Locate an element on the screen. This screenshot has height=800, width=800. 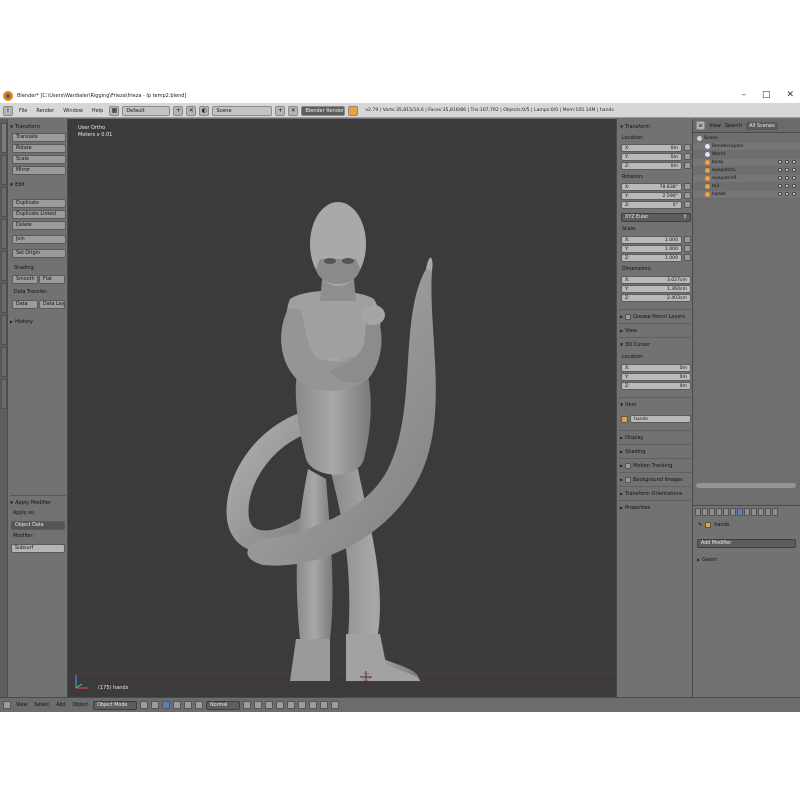
cursor-y-field: Y: 0m is located at coordinates (656, 377).